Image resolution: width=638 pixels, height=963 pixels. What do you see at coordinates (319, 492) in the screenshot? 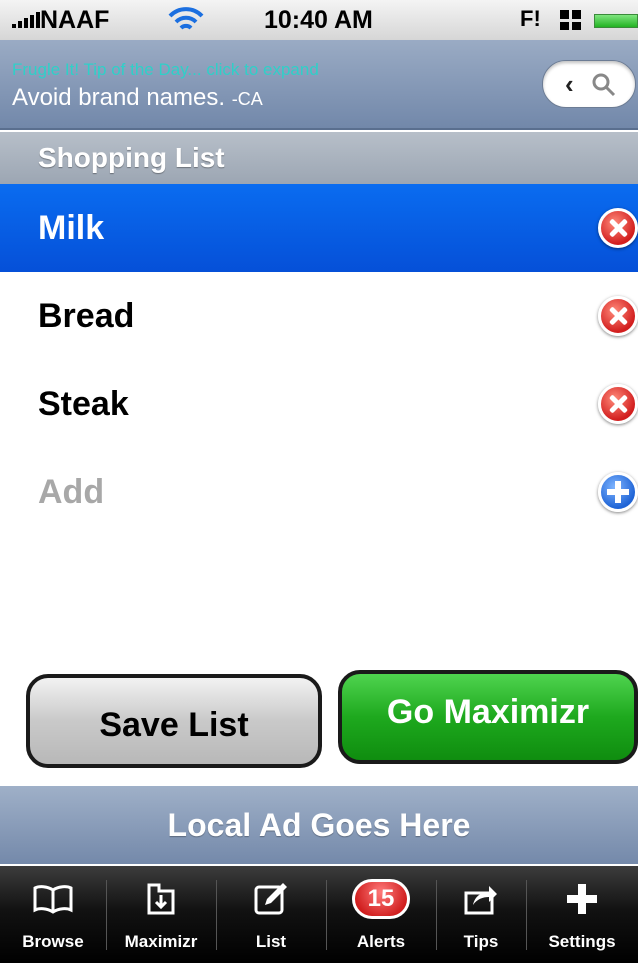
I see `add-item-row: Add` at bounding box center [319, 492].